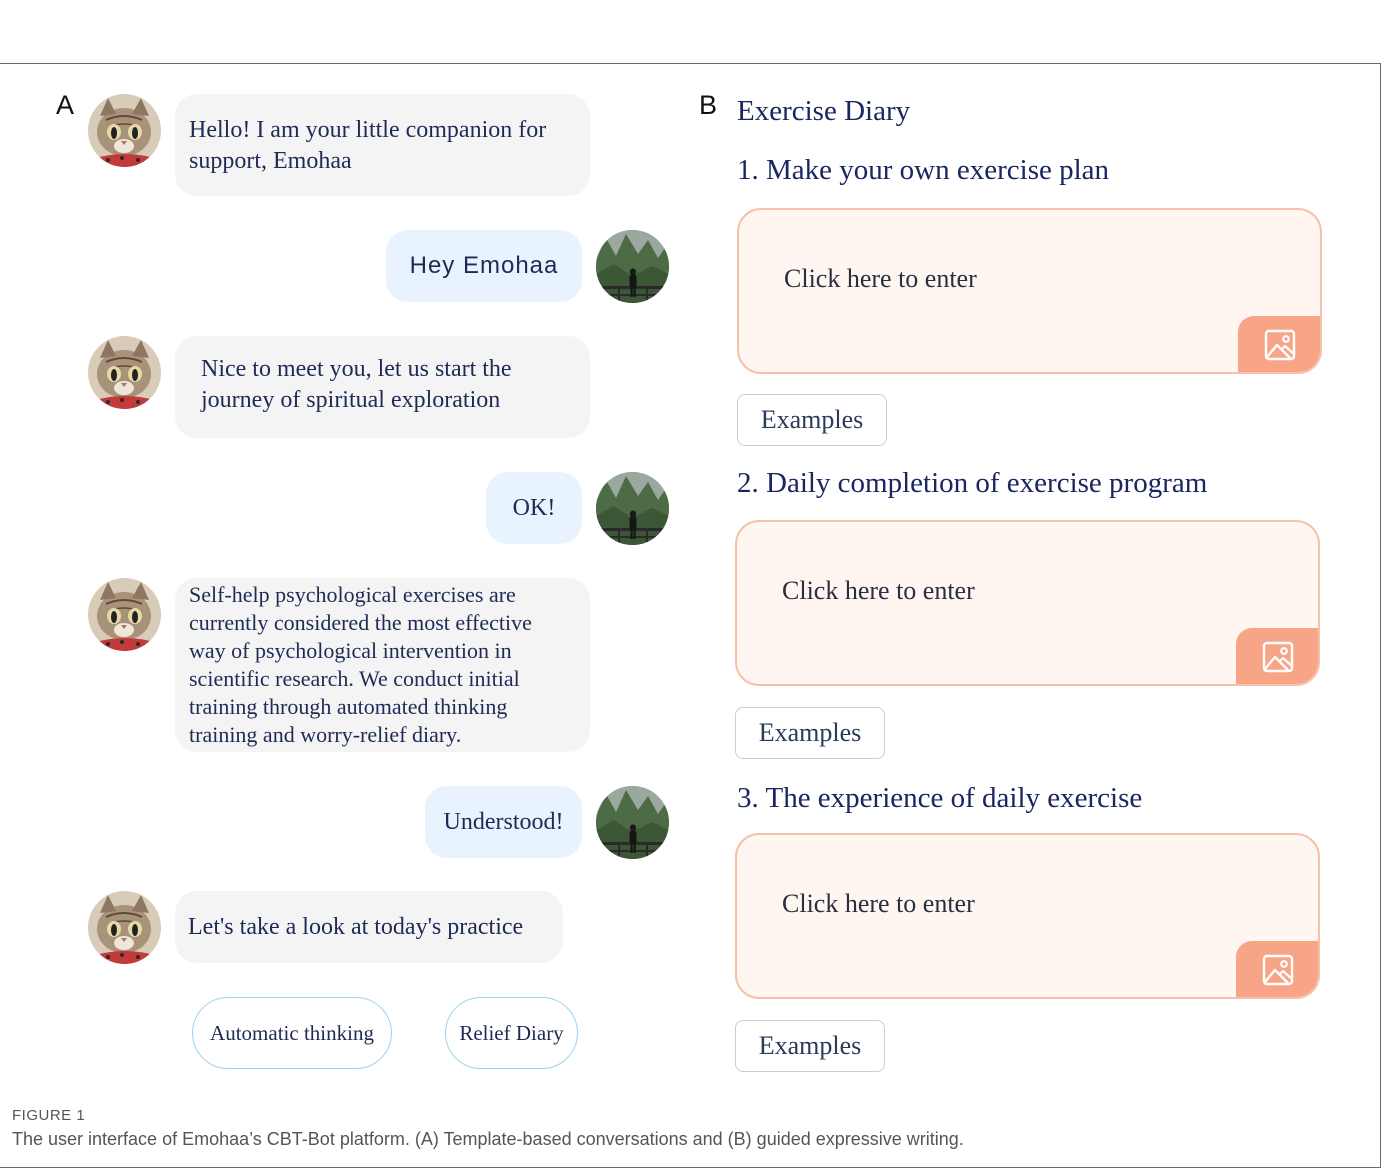 Image resolution: width=1400 pixels, height=1174 pixels. Describe the element at coordinates (49, 1115) in the screenshot. I see `figure-label: FIGURE 1` at that location.